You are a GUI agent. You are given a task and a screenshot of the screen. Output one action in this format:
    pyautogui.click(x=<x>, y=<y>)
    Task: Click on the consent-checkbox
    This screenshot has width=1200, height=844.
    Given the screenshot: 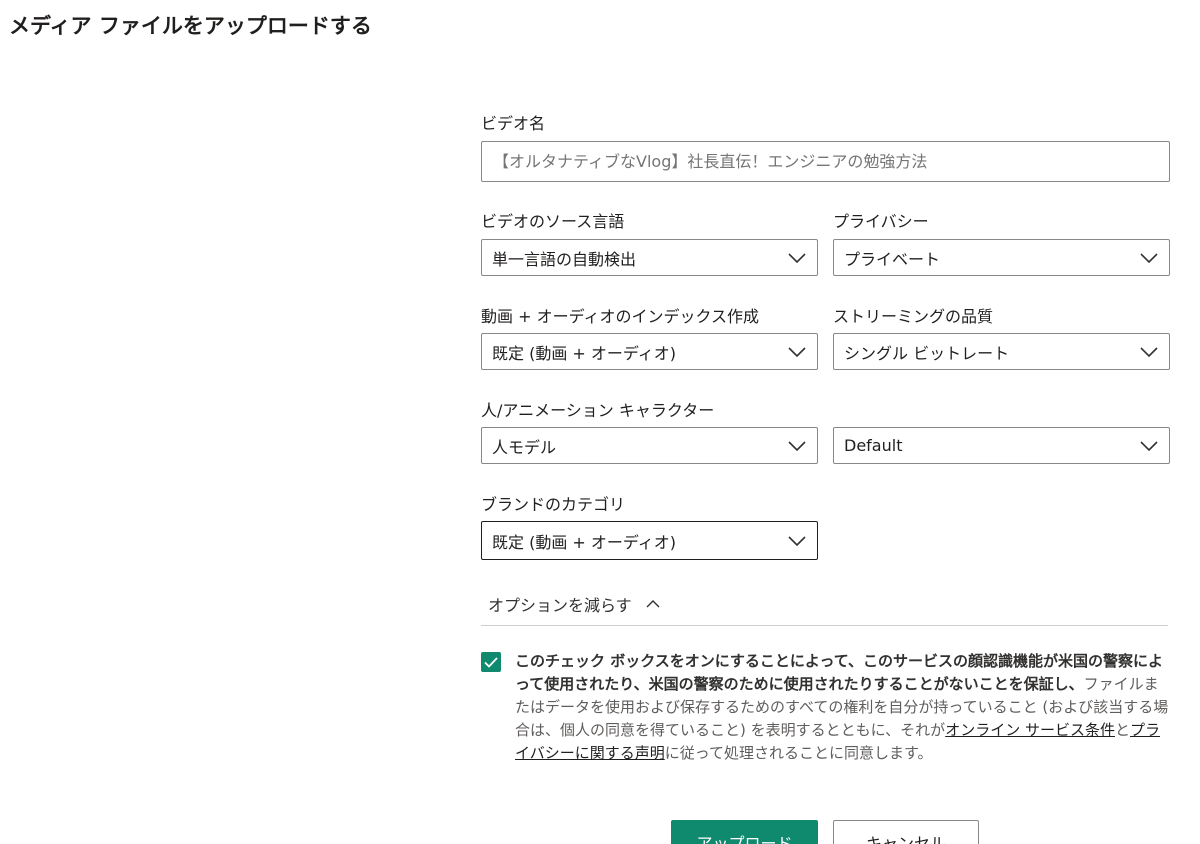 What is the action you would take?
    pyautogui.click(x=491, y=662)
    